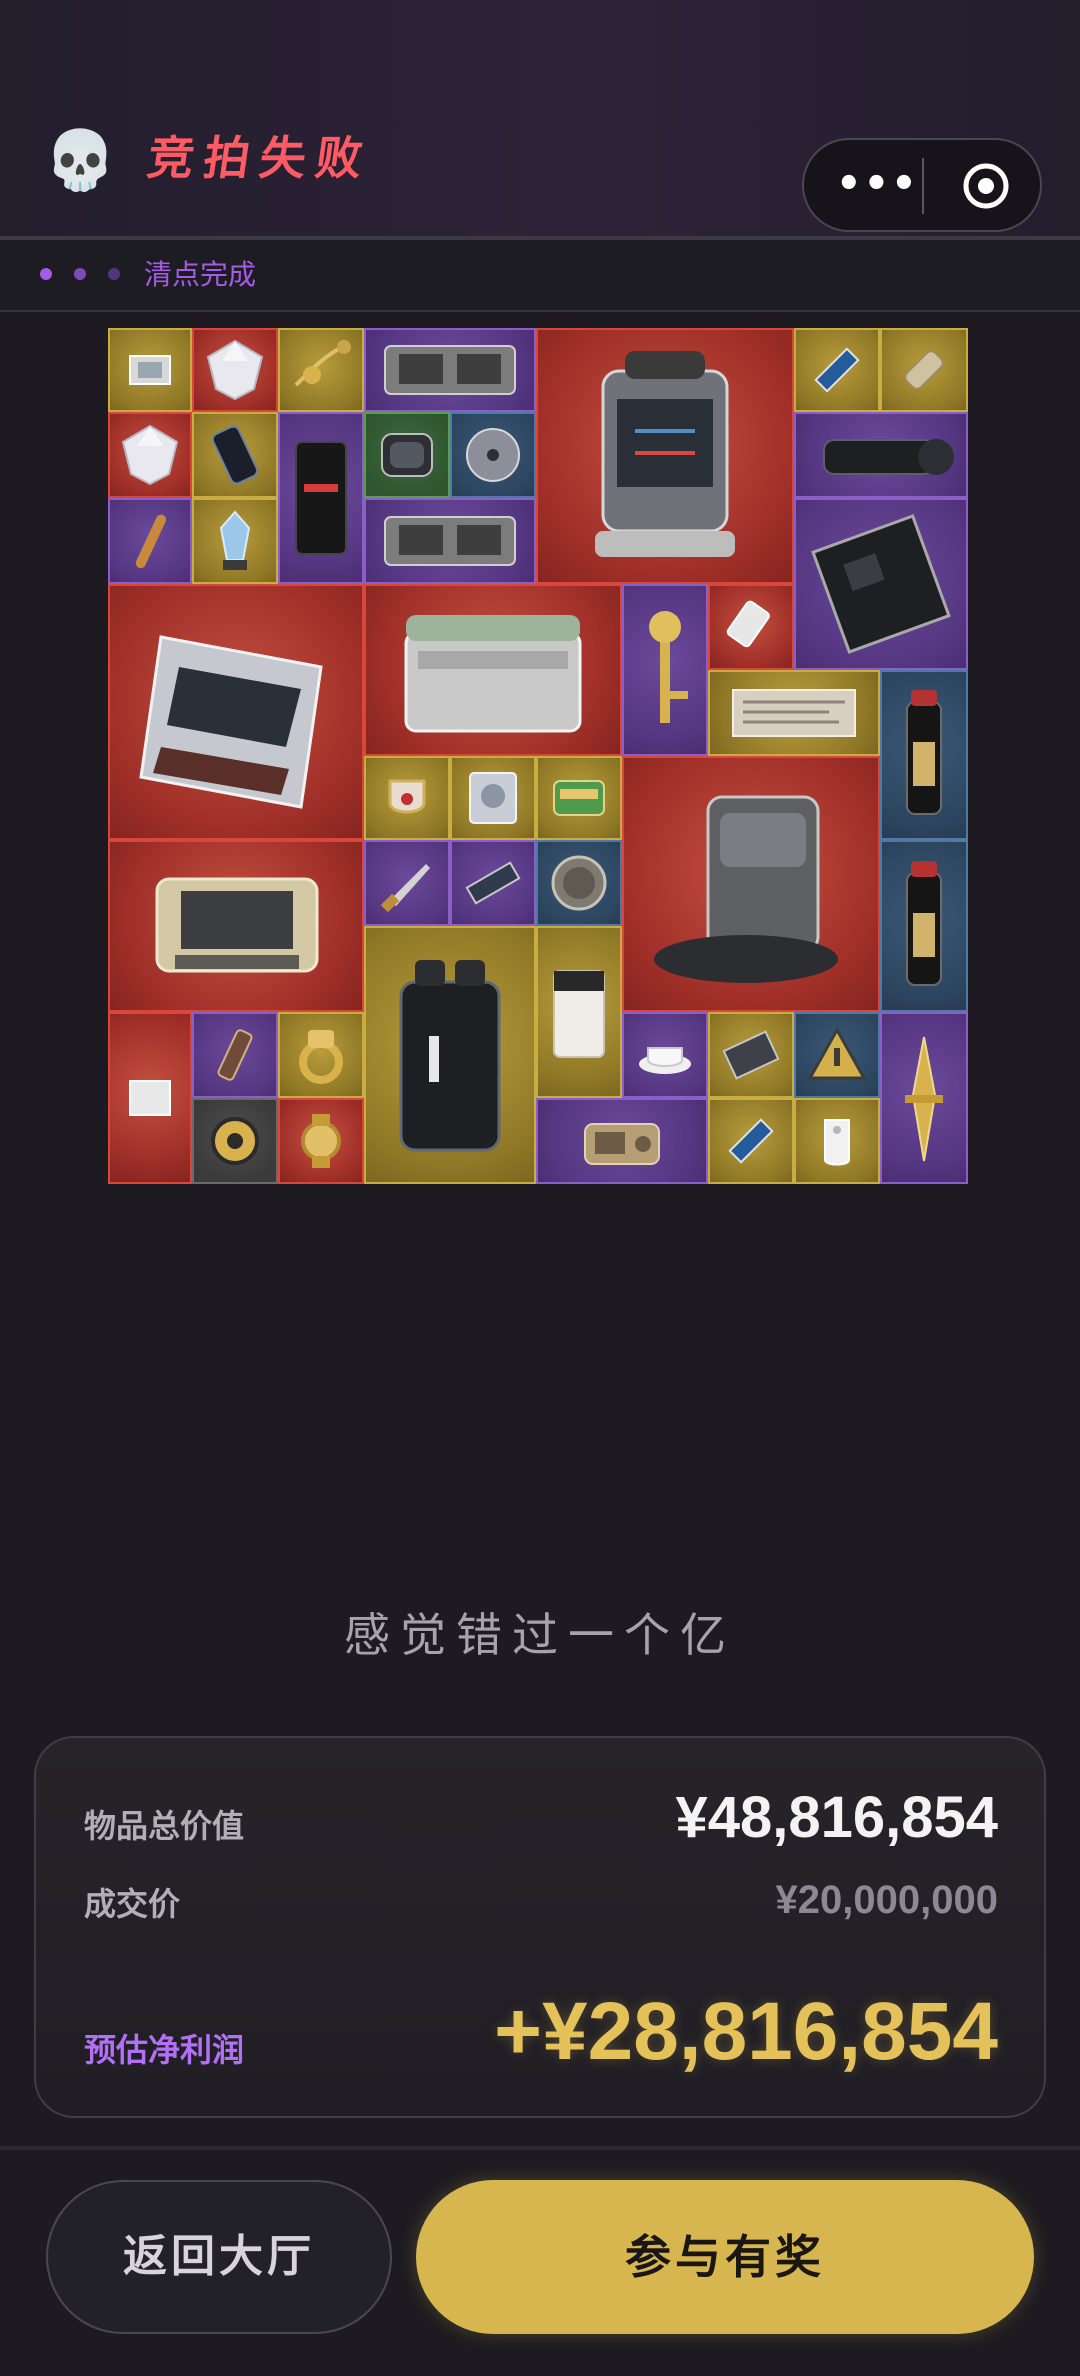 The image size is (1080, 2376). I want to click on circuit-board-icon, so click(751, 1055).